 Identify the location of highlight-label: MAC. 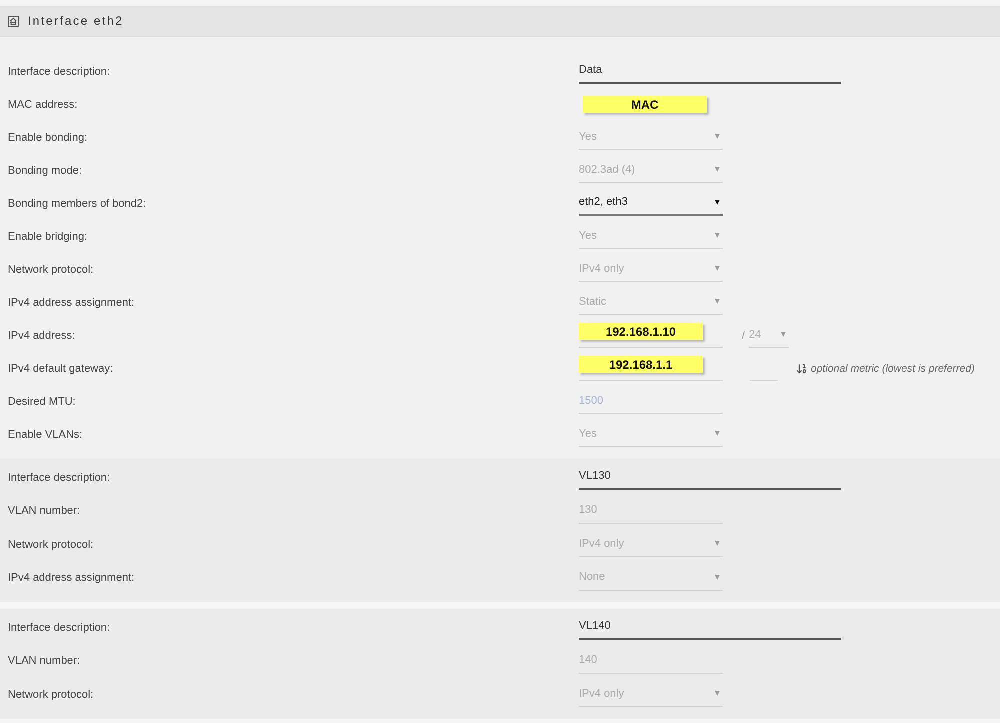
(645, 104).